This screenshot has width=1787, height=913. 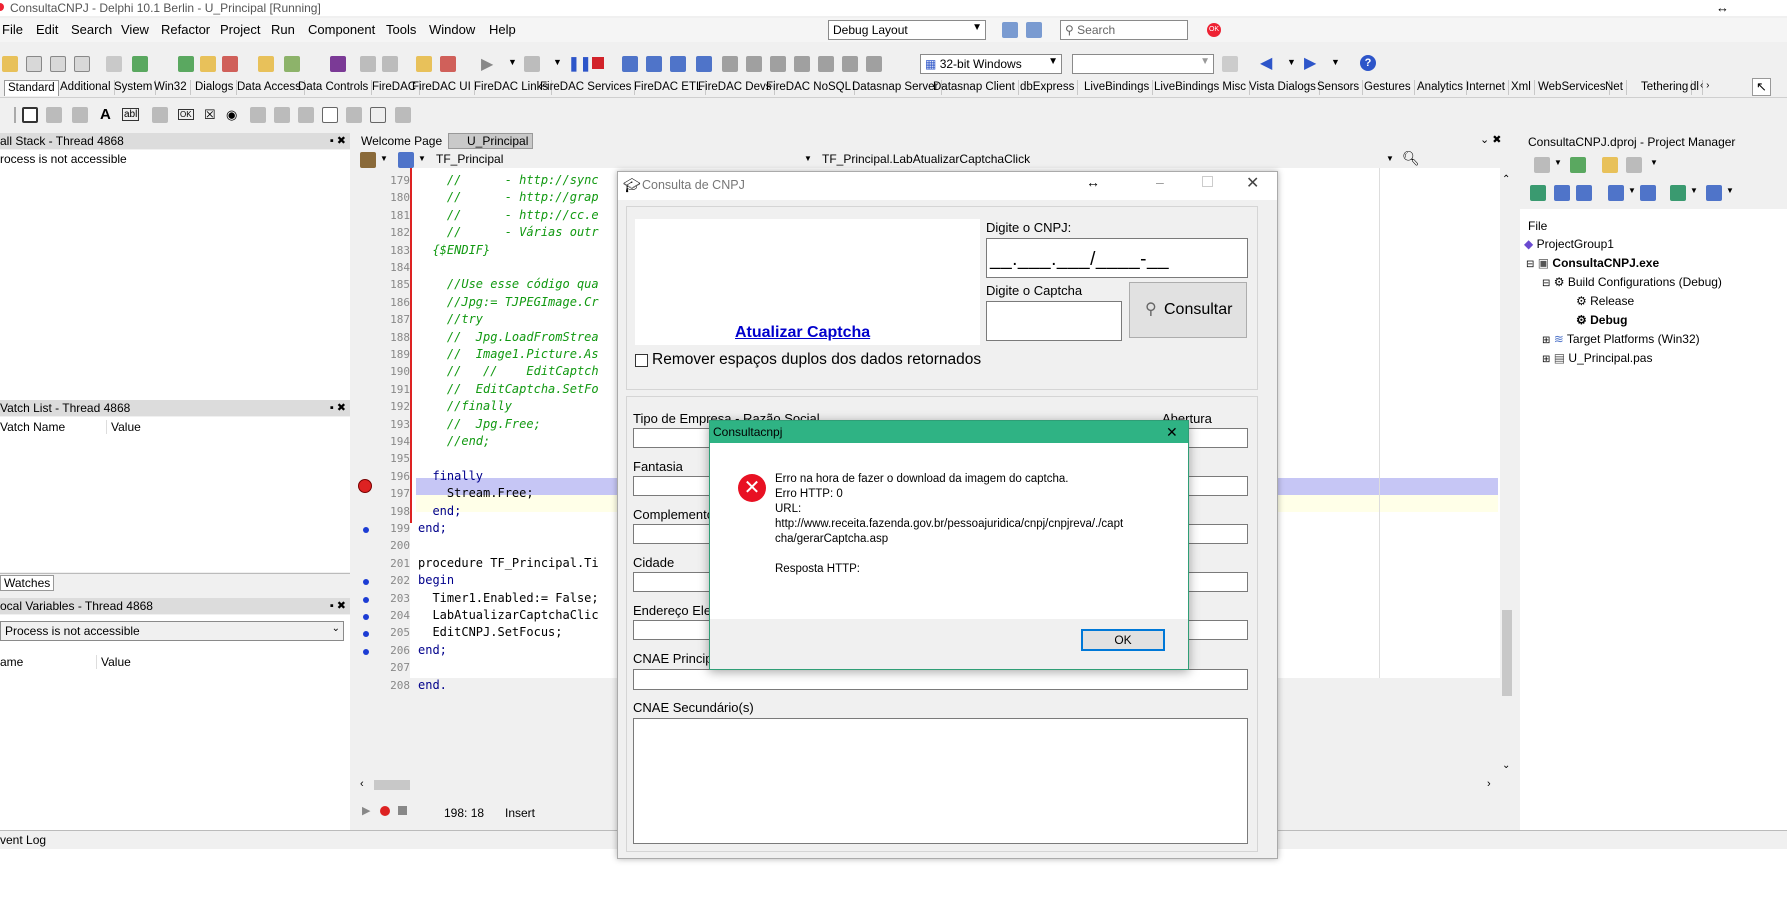 I want to click on menu-view: View, so click(x=135, y=29).